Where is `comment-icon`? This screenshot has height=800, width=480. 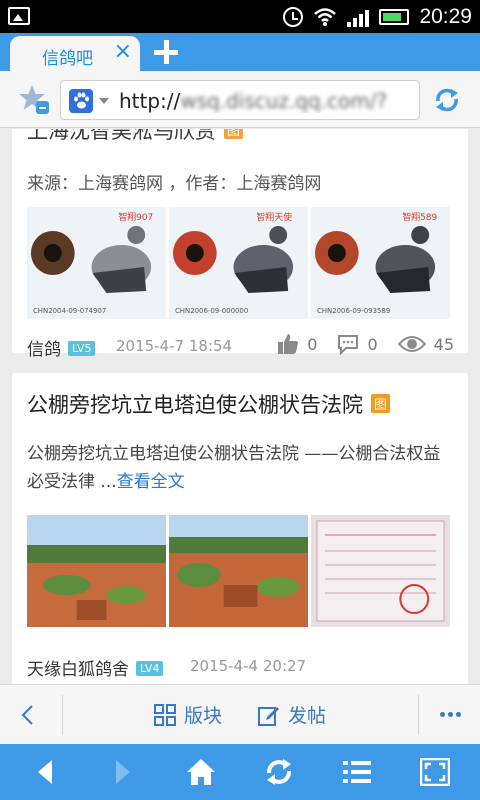
comment-icon is located at coordinates (348, 345).